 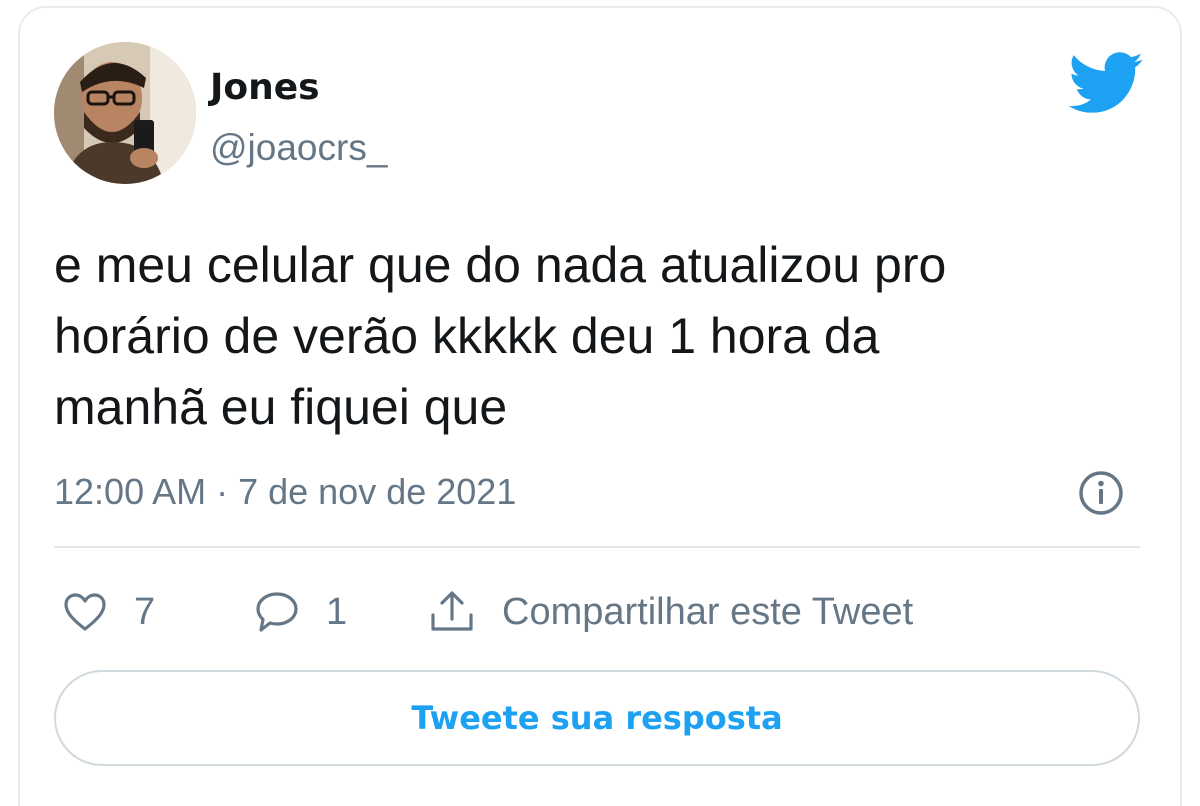 What do you see at coordinates (597, 547) in the screenshot?
I see `divider` at bounding box center [597, 547].